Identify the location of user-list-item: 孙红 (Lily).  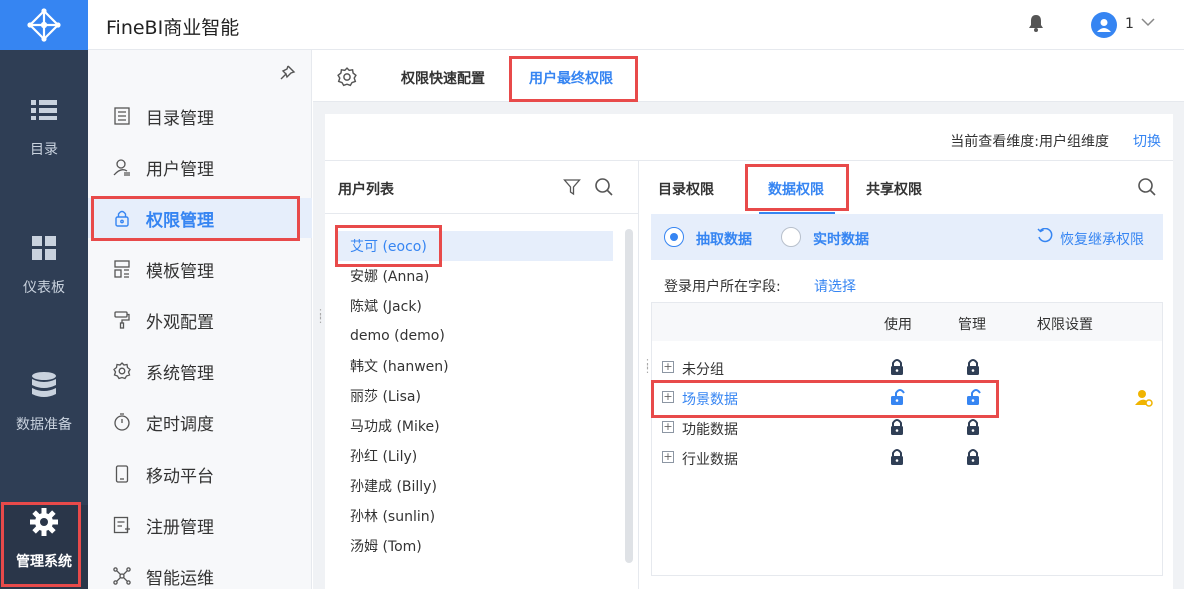
(475, 456).